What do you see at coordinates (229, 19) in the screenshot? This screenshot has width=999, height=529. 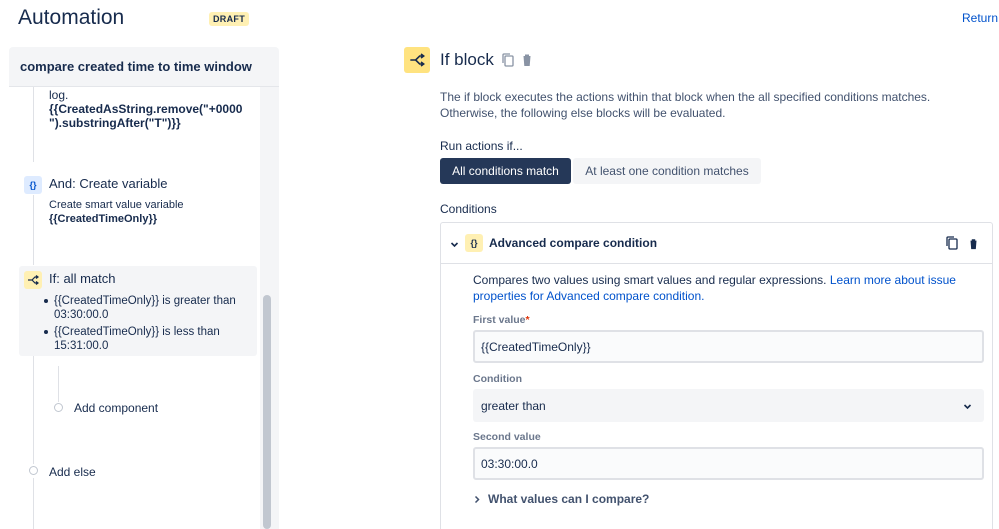 I see `draft-badge: DRAFT` at bounding box center [229, 19].